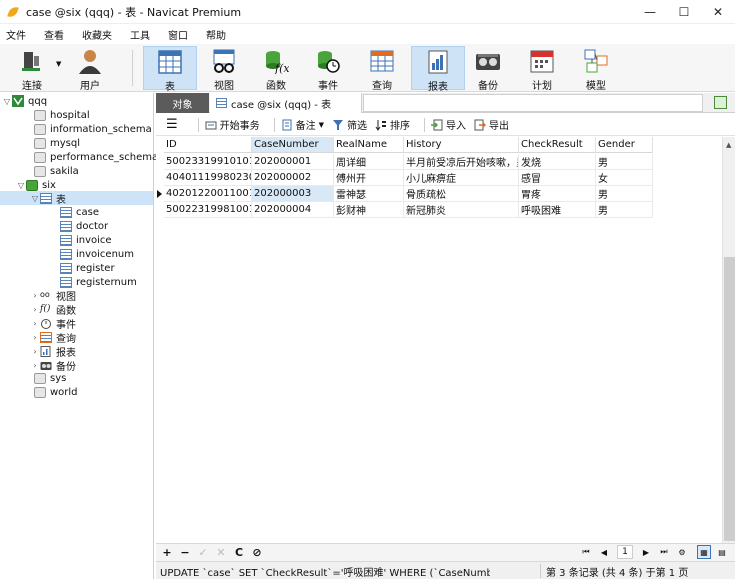 This screenshot has height=579, width=735. Describe the element at coordinates (448, 124) in the screenshot. I see `import-button: 导入` at that location.